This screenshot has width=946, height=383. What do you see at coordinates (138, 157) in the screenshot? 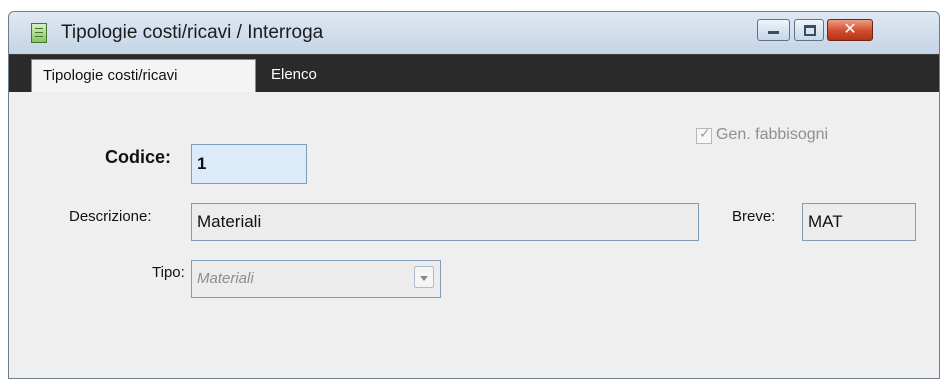
I see `codice-label: Codice:` at bounding box center [138, 157].